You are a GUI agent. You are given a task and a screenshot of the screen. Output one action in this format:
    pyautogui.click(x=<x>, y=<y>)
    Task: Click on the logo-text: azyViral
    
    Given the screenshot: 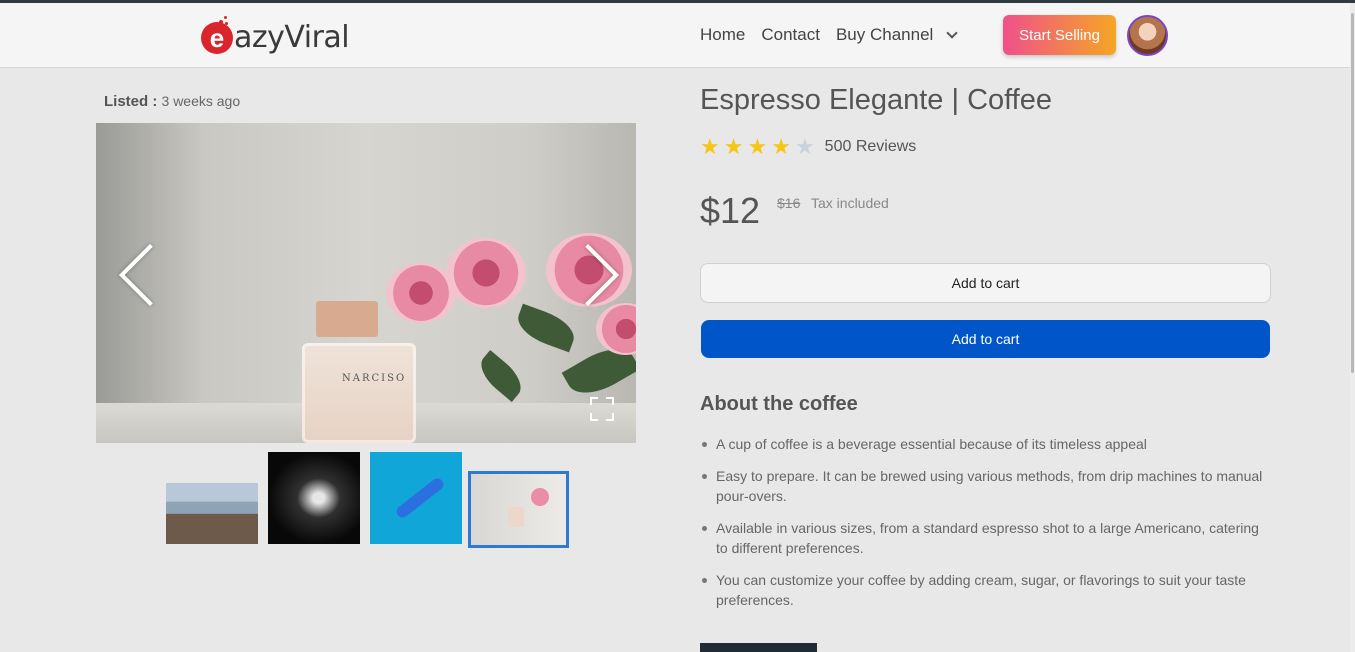 What is the action you would take?
    pyautogui.click(x=292, y=37)
    